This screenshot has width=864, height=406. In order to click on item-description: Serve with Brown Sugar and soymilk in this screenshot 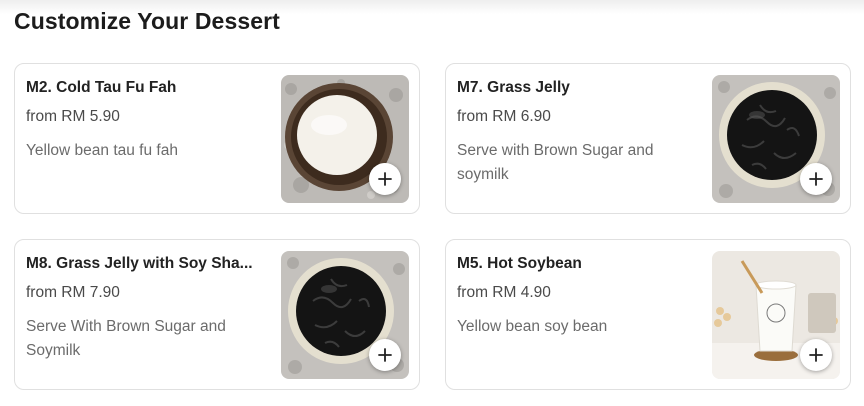, I will do `click(555, 162)`.